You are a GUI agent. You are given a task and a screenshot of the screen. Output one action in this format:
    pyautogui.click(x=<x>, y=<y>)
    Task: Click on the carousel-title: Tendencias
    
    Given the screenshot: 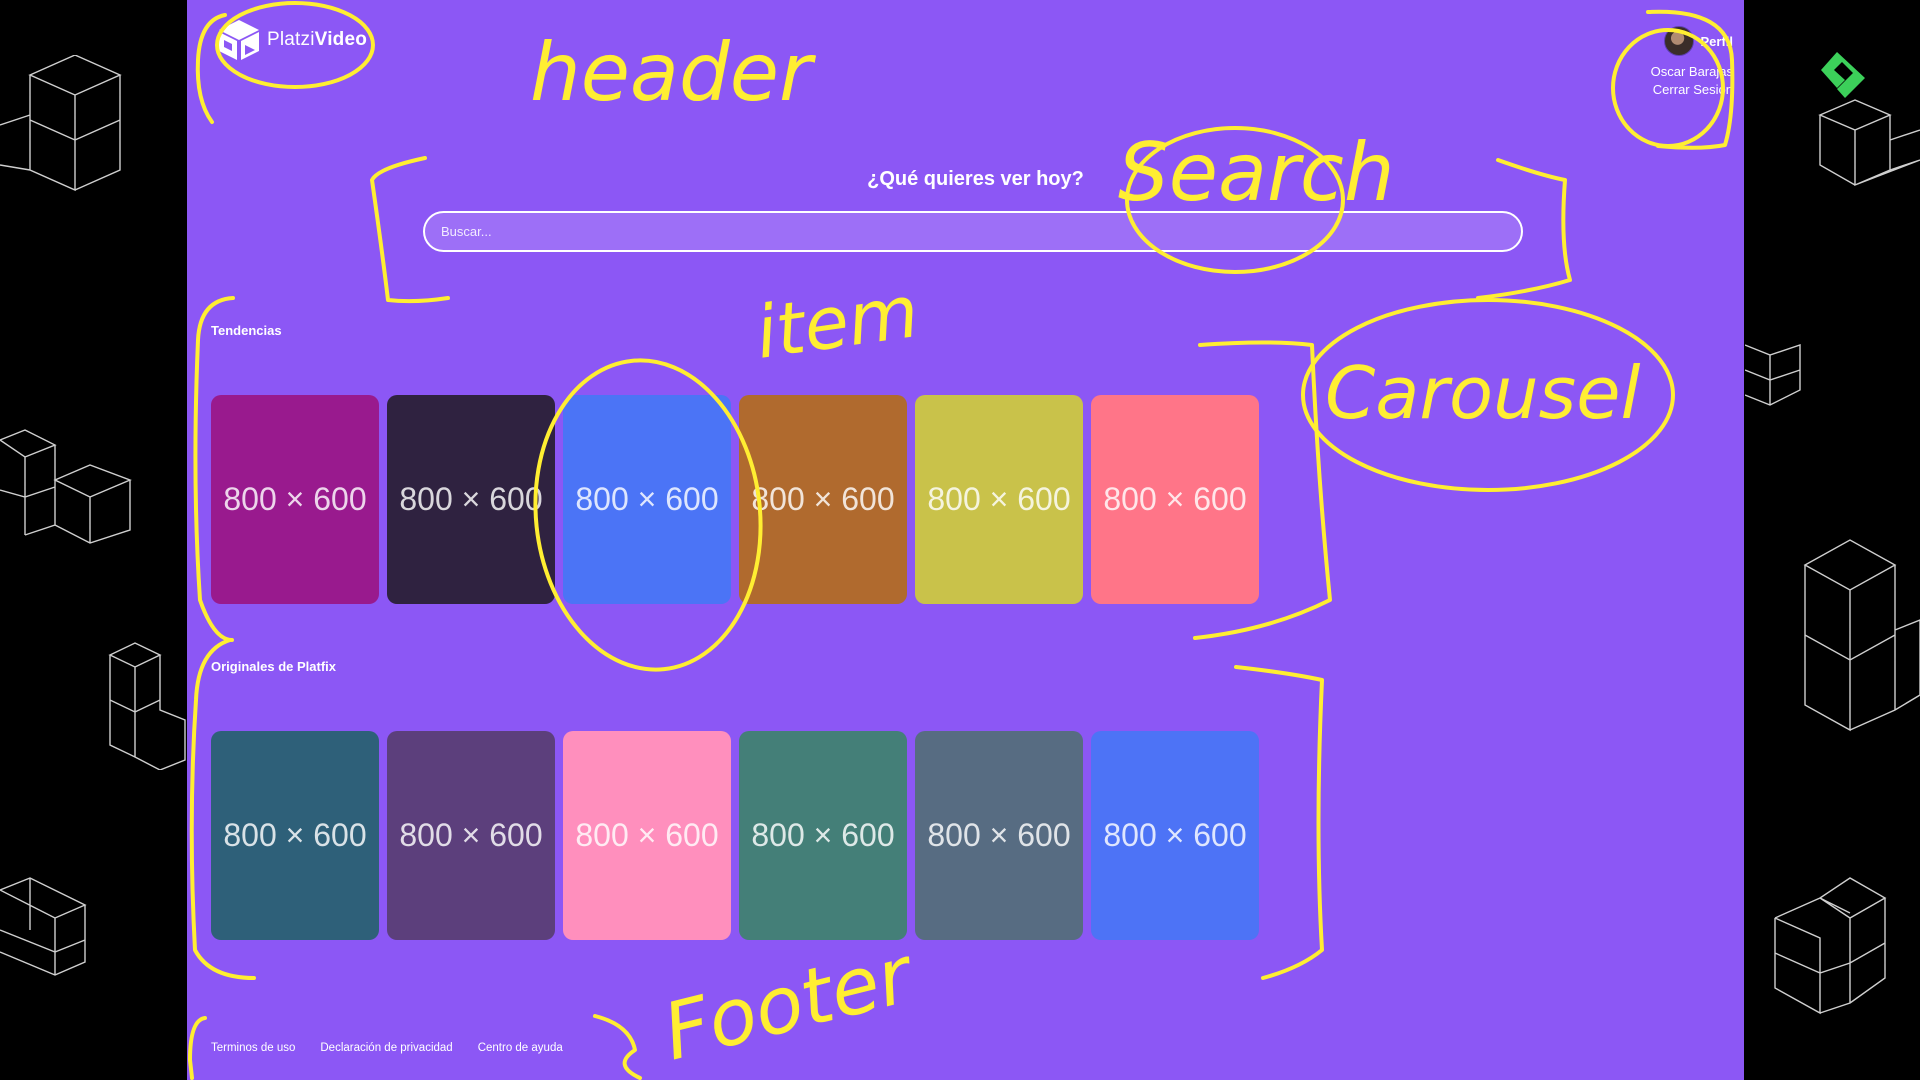 What is the action you would take?
    pyautogui.click(x=246, y=330)
    